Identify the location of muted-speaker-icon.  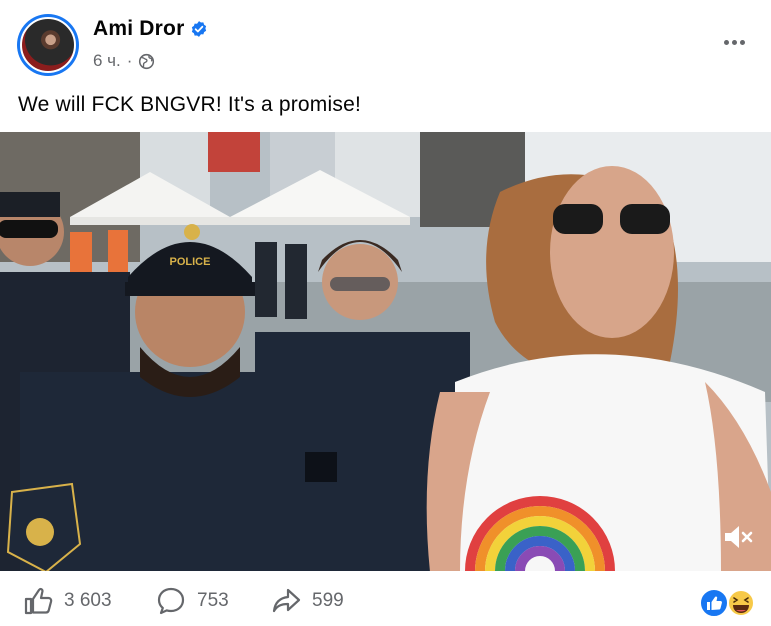
(737, 537).